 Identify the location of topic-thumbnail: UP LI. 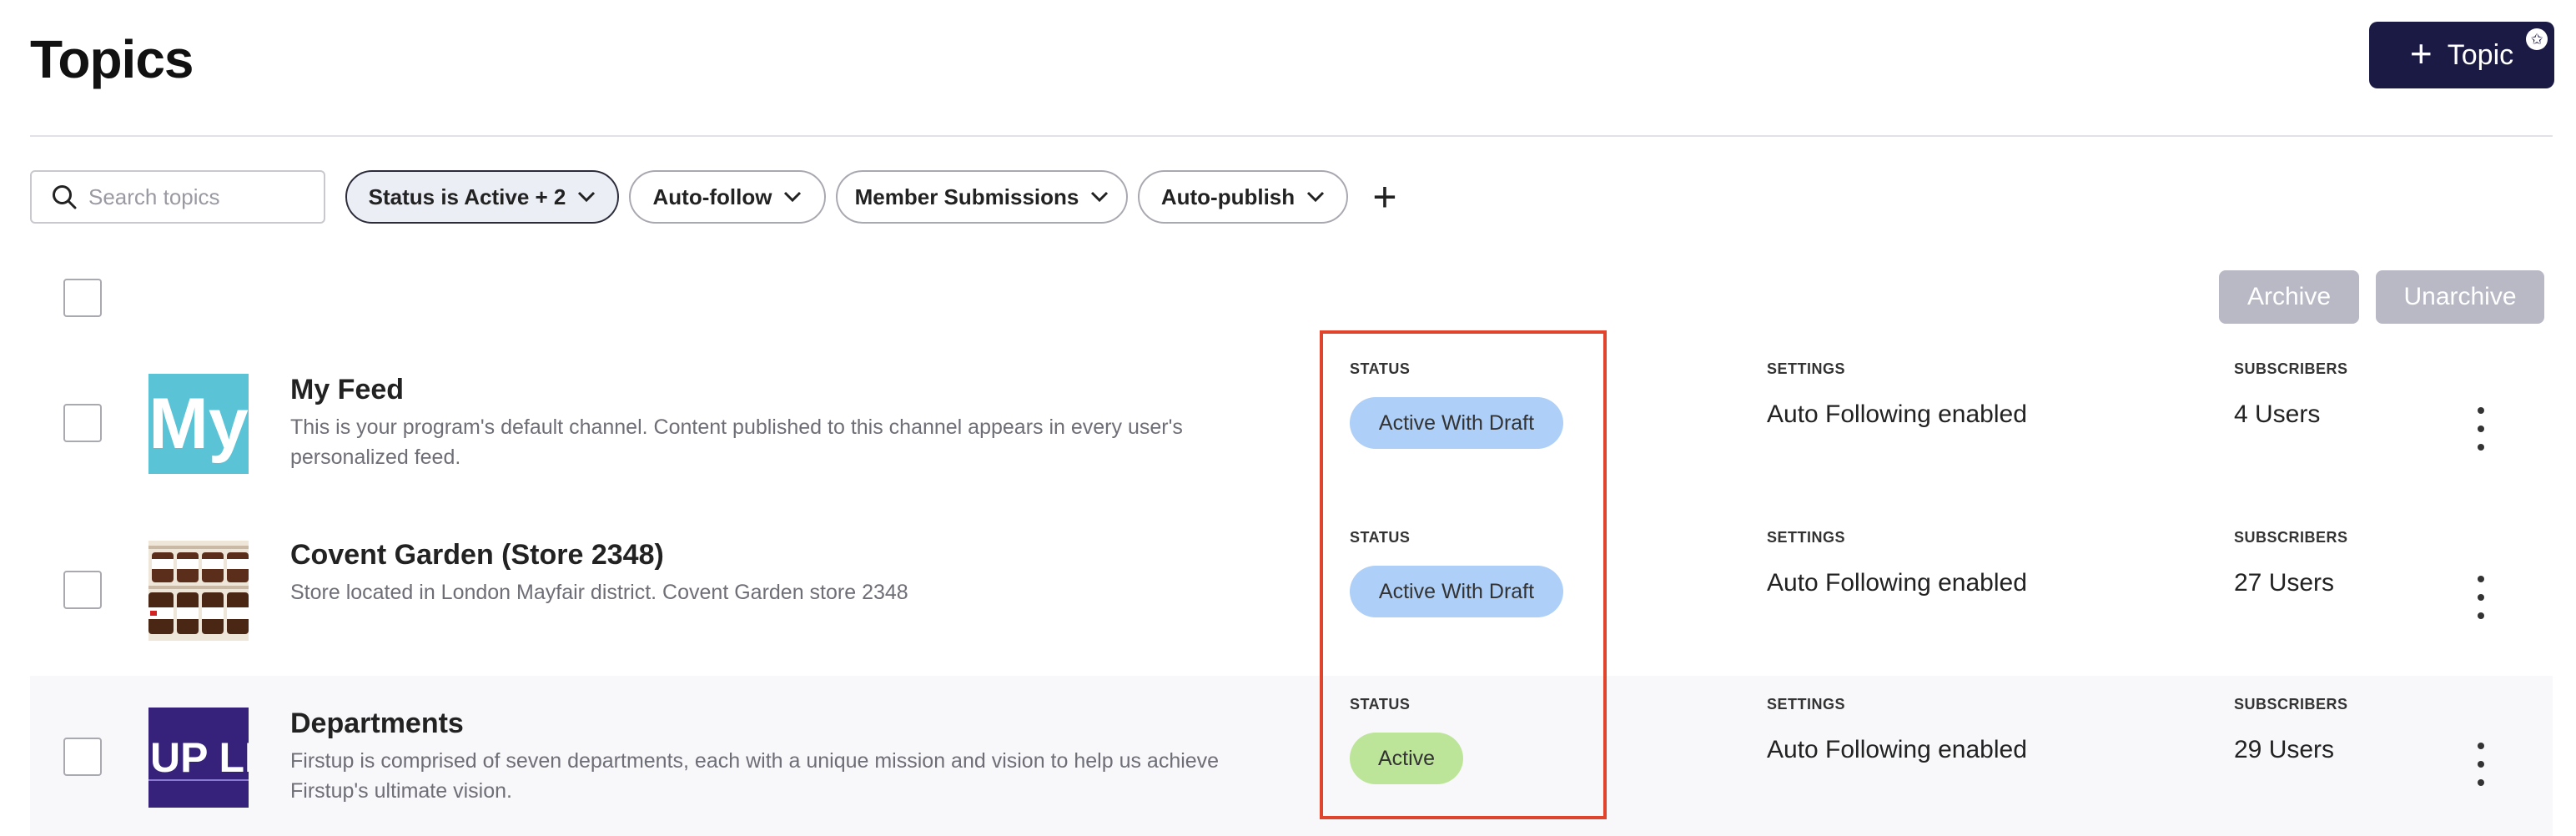
(198, 758).